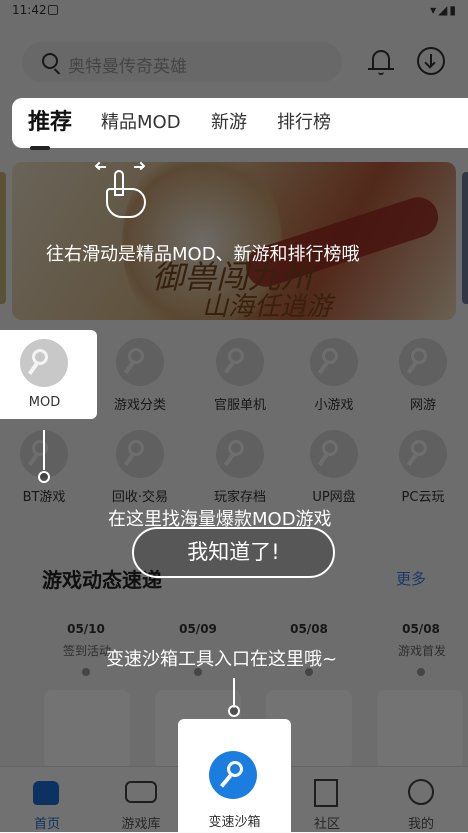 Image resolution: width=468 pixels, height=833 pixels. Describe the element at coordinates (465, 238) in the screenshot. I see `banner-next-peek` at that location.